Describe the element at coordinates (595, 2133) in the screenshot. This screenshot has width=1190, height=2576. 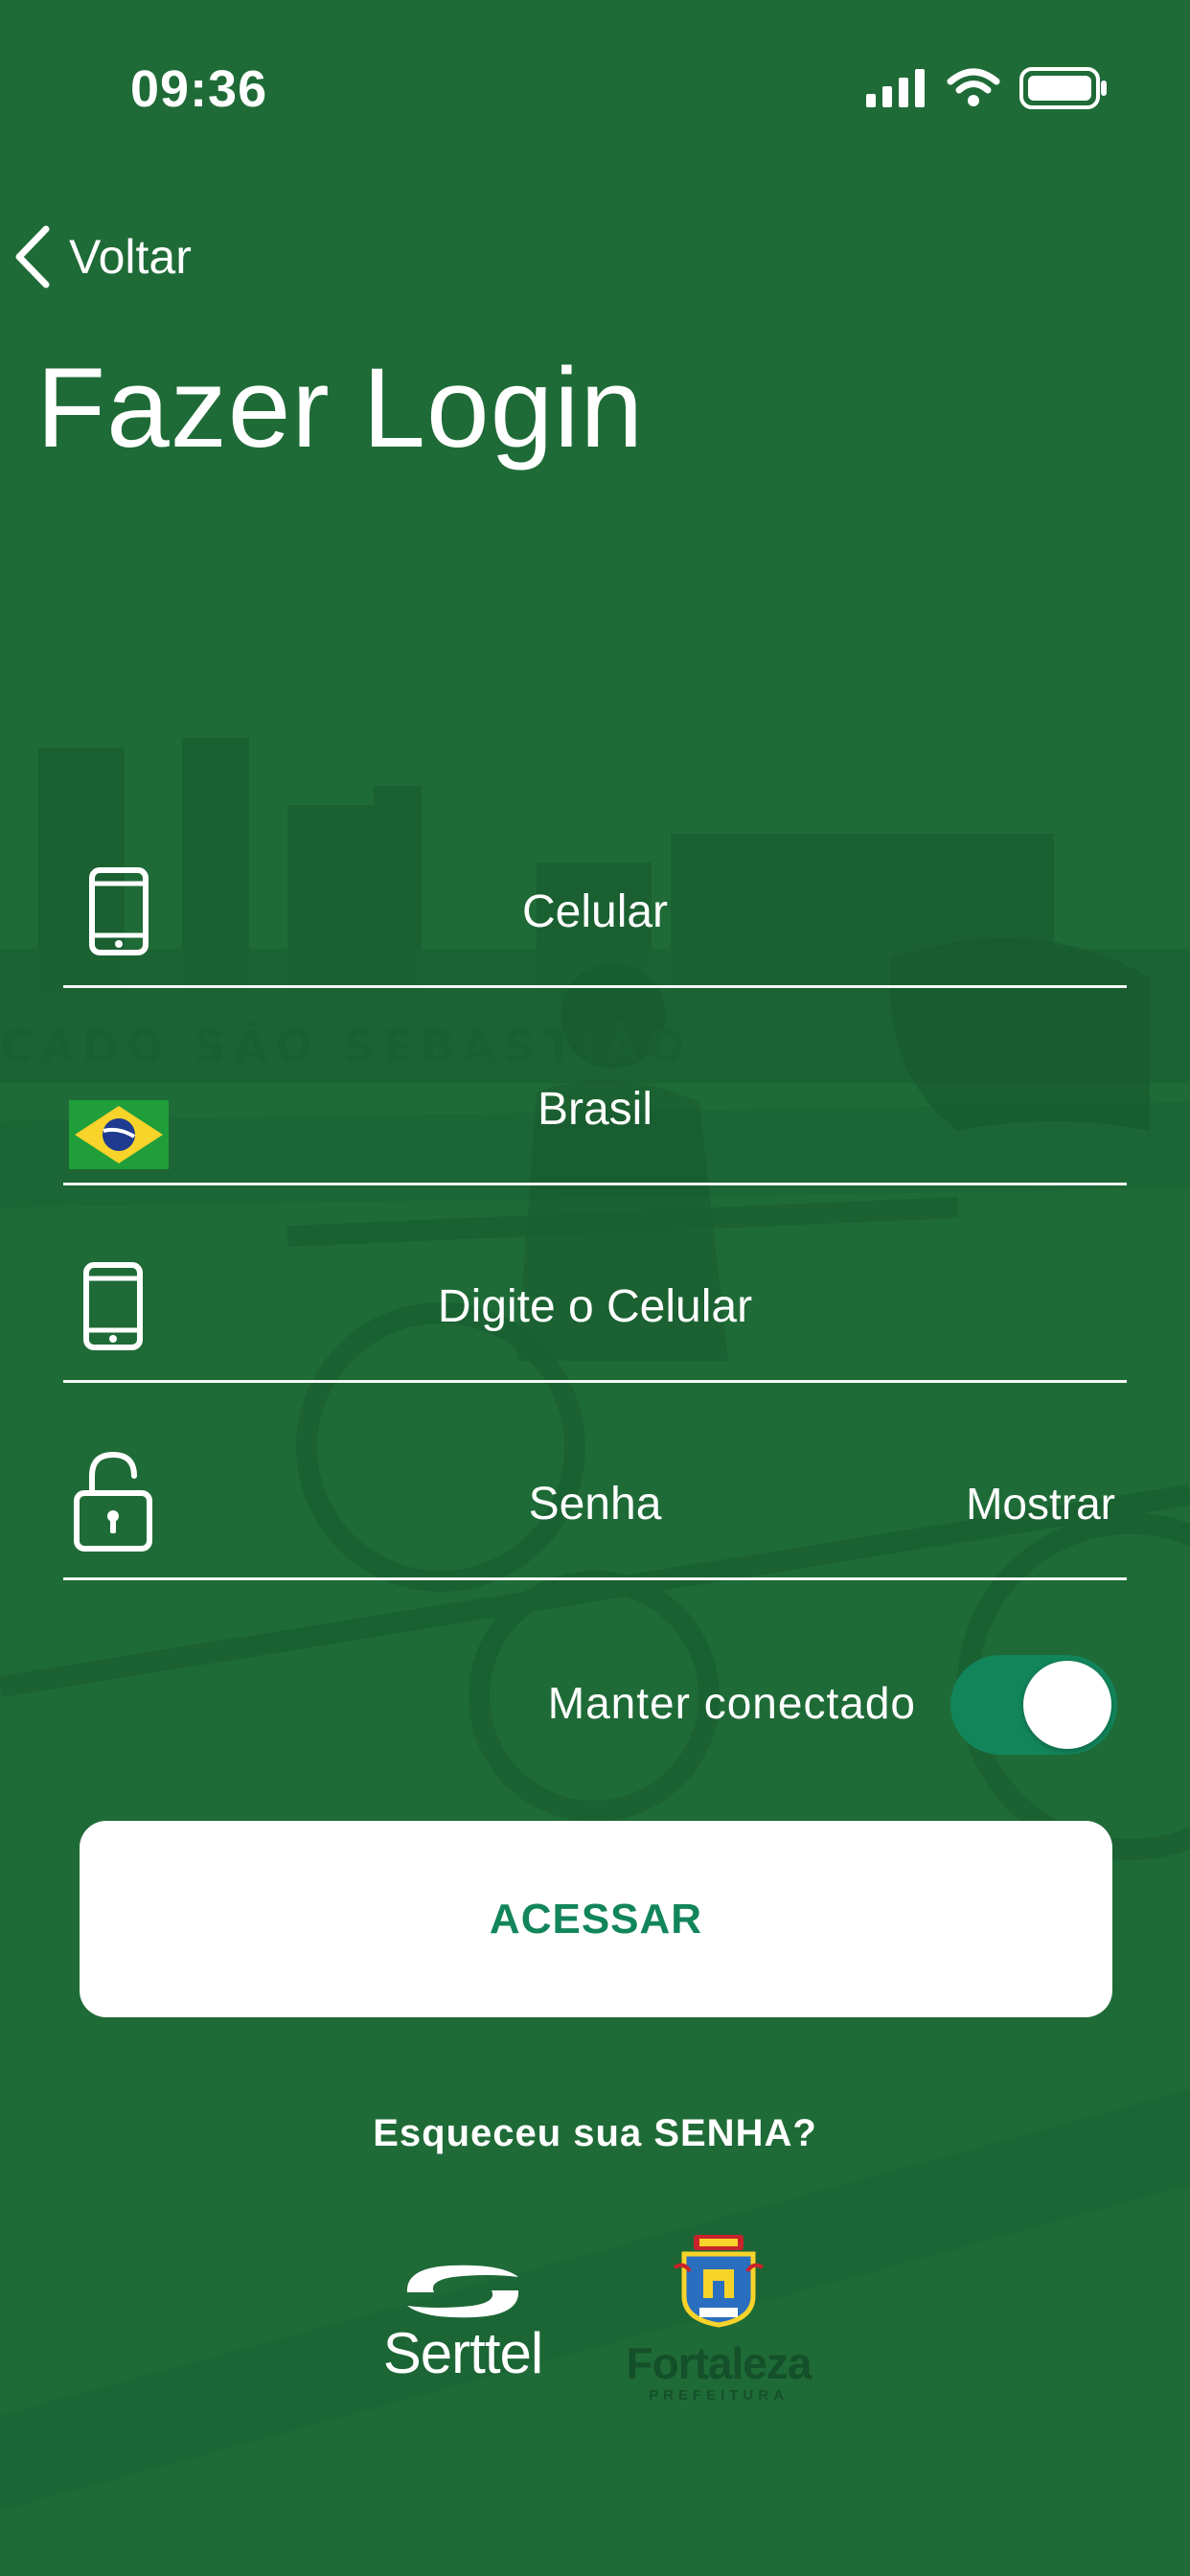
I see `forgot-password-link: Esqueceu sua SENHA?` at that location.